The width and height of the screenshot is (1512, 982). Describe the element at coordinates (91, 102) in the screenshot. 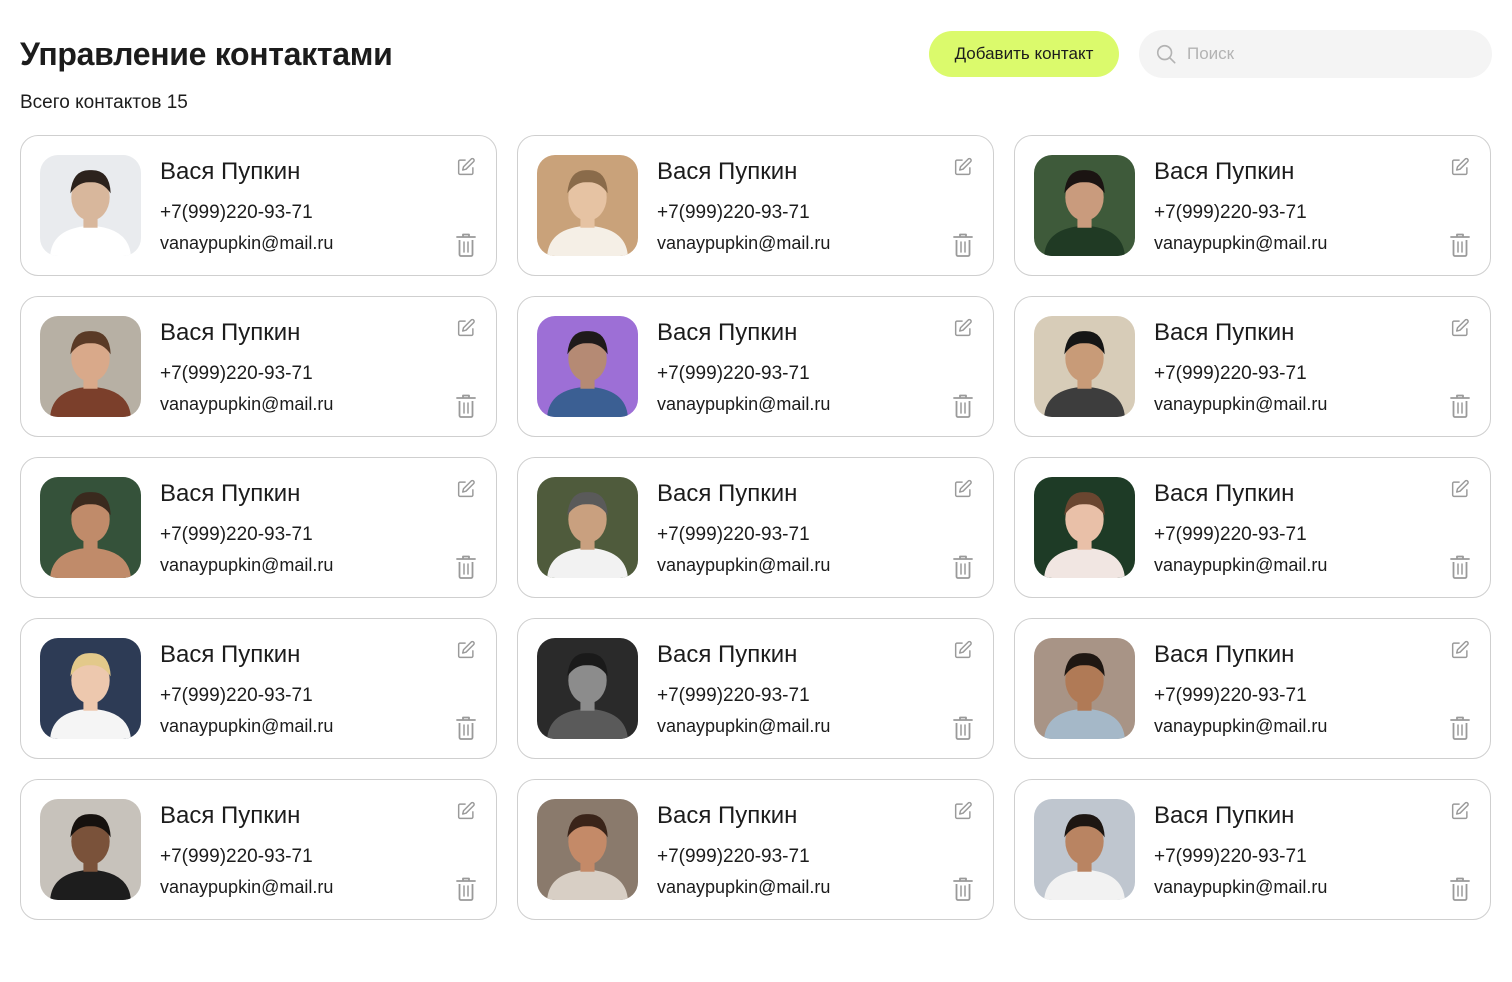

I see `contacts-count-label: Всего контактов` at that location.